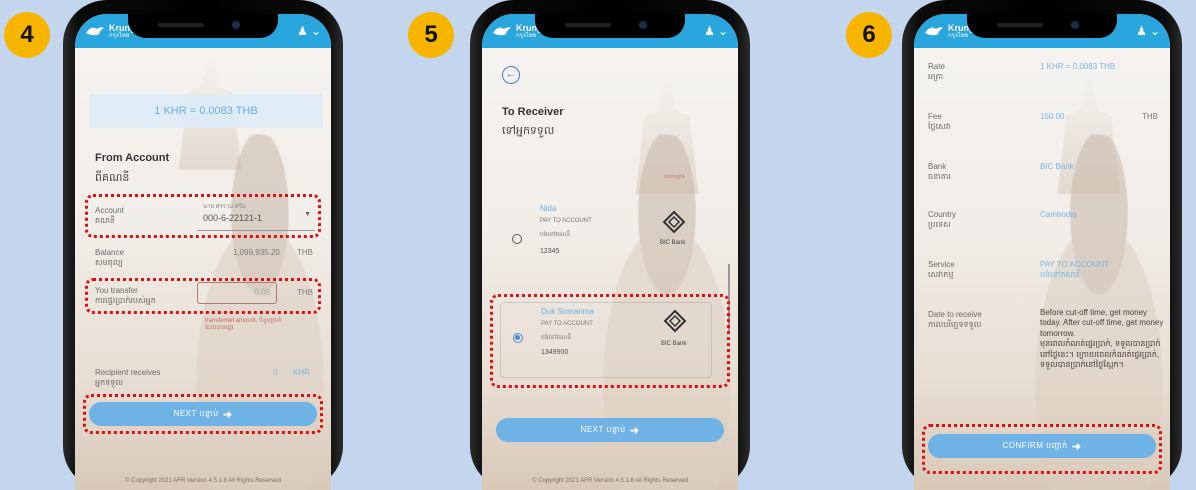 The width and height of the screenshot is (1196, 490). I want to click on balance-currency: THB, so click(305, 252).